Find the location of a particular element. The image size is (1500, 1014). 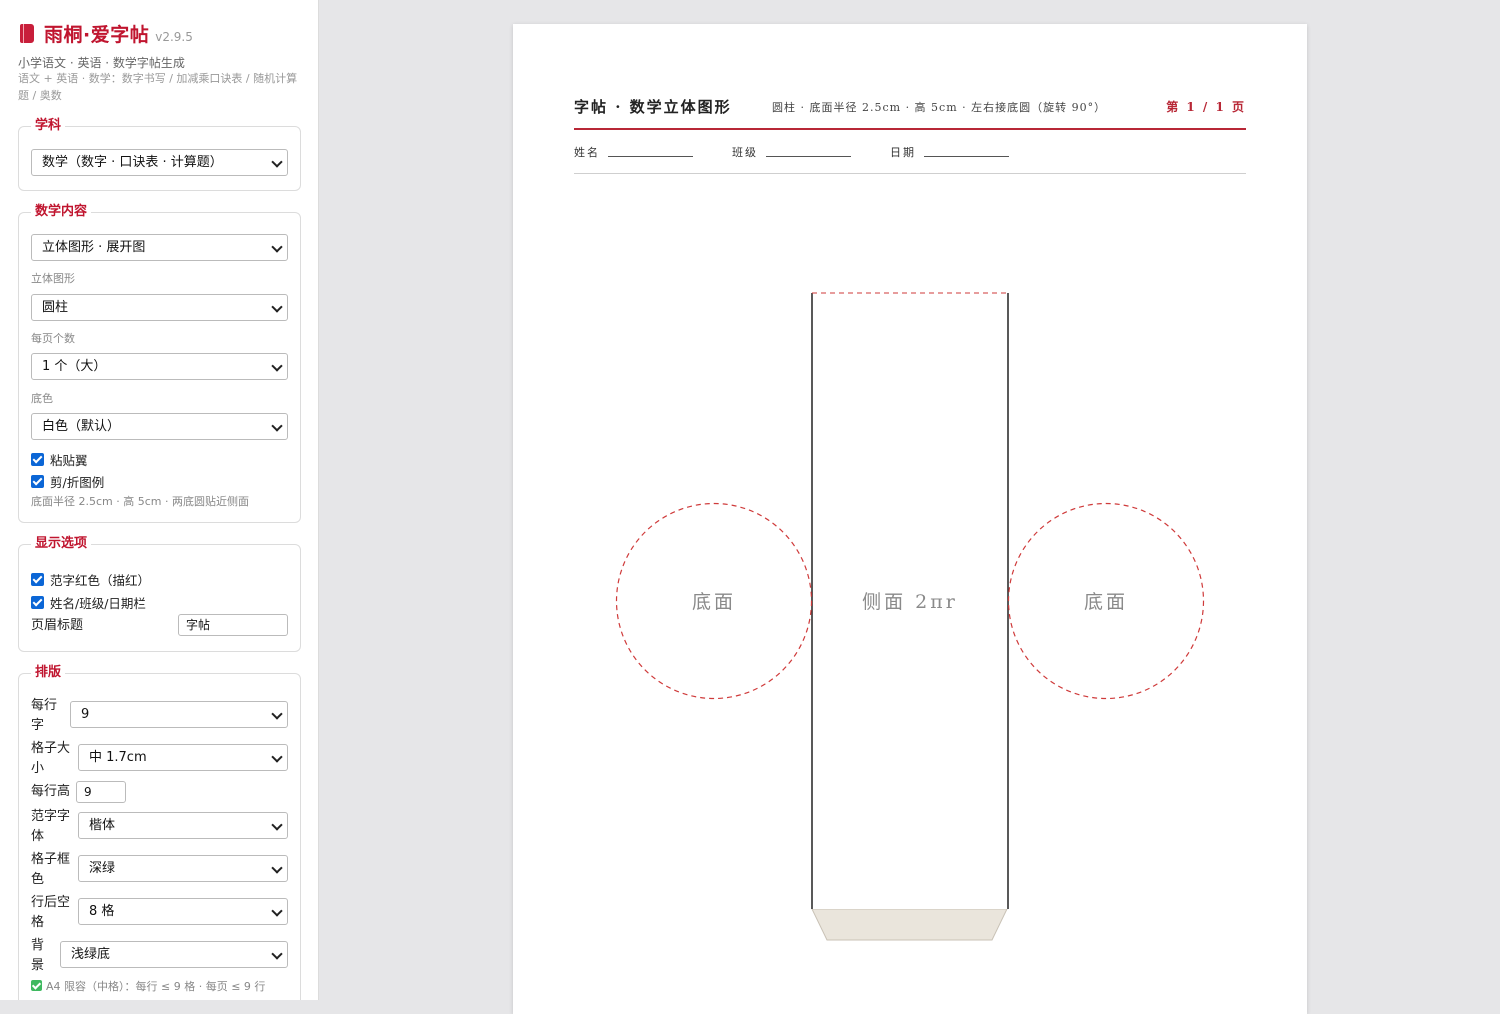

app-name: 雨桐·爱字帖 is located at coordinates (97, 35).